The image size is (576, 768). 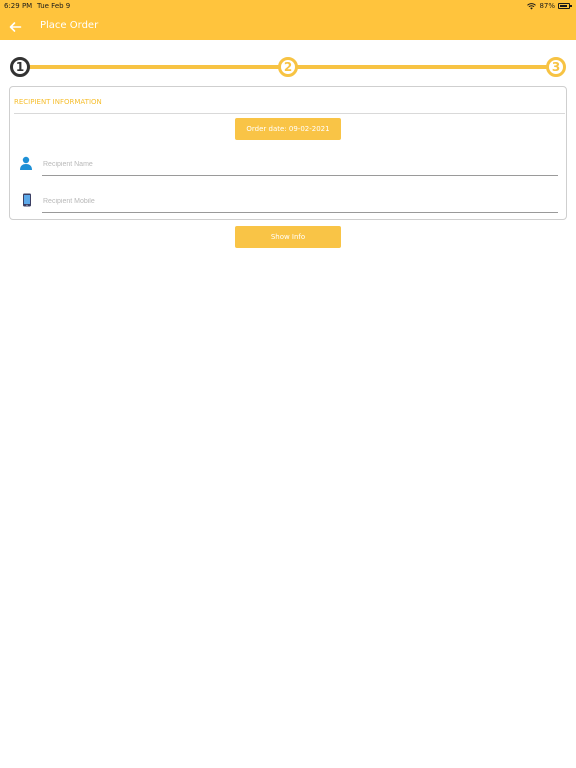 I want to click on show-info-button: Show Info, so click(x=288, y=237).